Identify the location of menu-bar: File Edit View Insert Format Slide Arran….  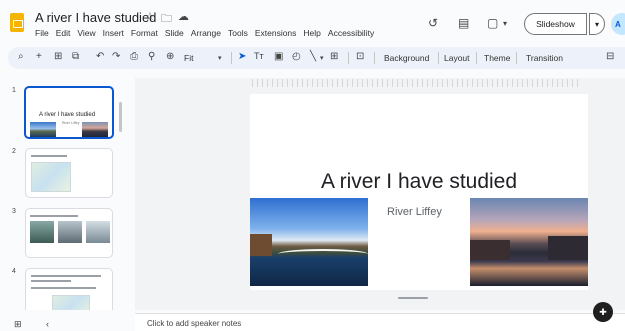
(204, 33).